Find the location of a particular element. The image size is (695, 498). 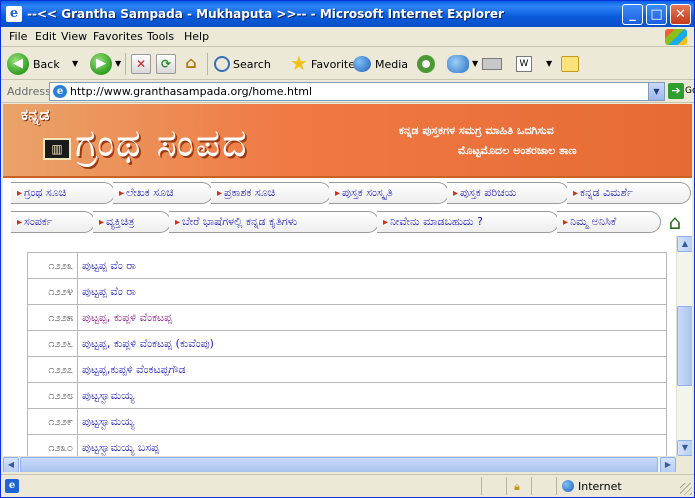

row-number: ೧೨೨೮ is located at coordinates (52, 395).